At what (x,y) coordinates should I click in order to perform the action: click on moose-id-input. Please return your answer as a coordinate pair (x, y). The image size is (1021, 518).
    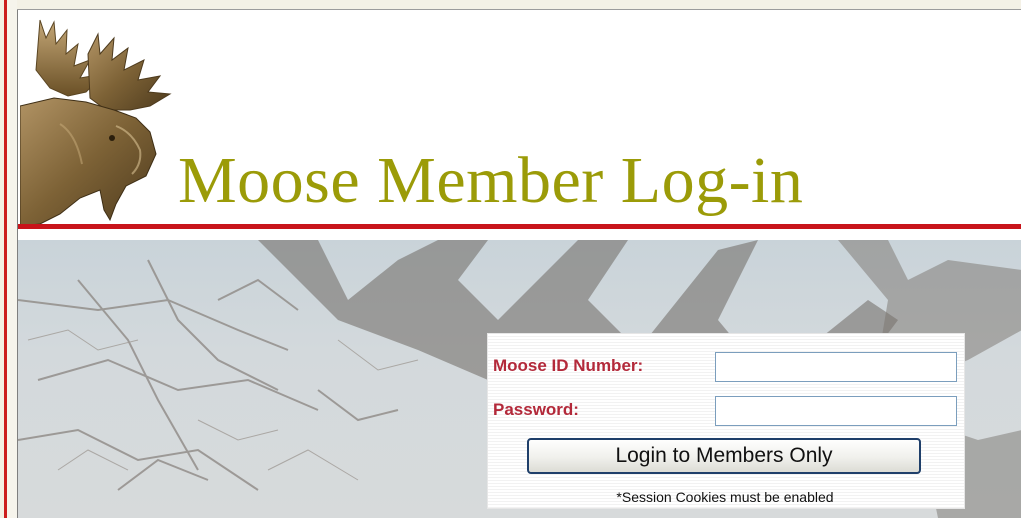
    Looking at the image, I should click on (836, 367).